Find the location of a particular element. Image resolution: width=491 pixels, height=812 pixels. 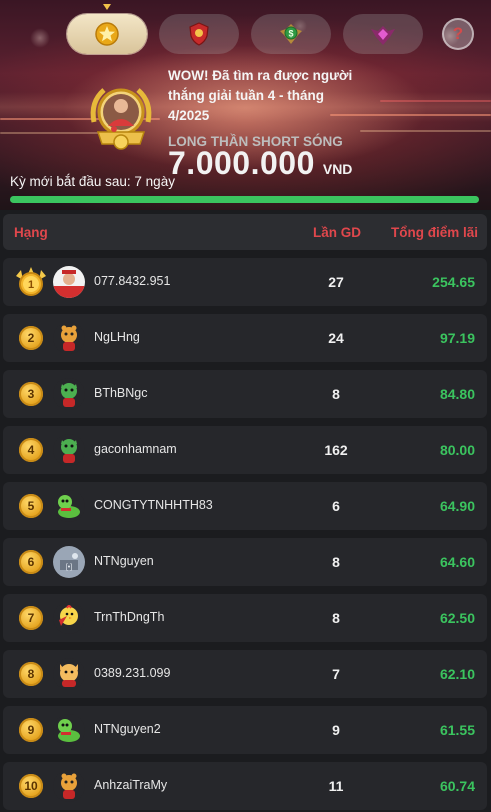

trade-count: 24 is located at coordinates (336, 338).